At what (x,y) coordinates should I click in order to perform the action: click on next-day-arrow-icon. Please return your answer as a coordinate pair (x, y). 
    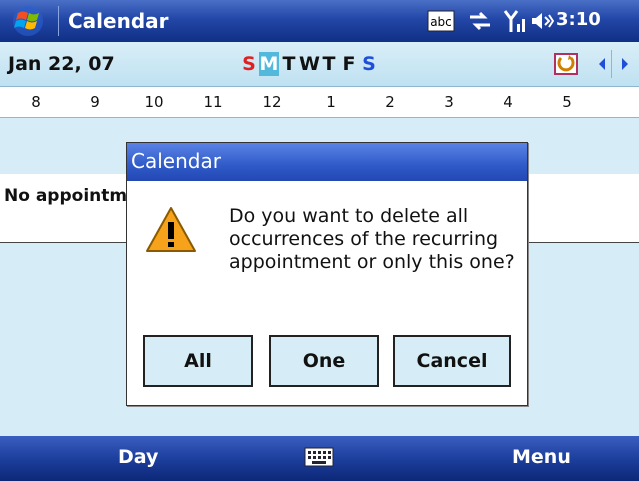
    Looking at the image, I should click on (625, 64).